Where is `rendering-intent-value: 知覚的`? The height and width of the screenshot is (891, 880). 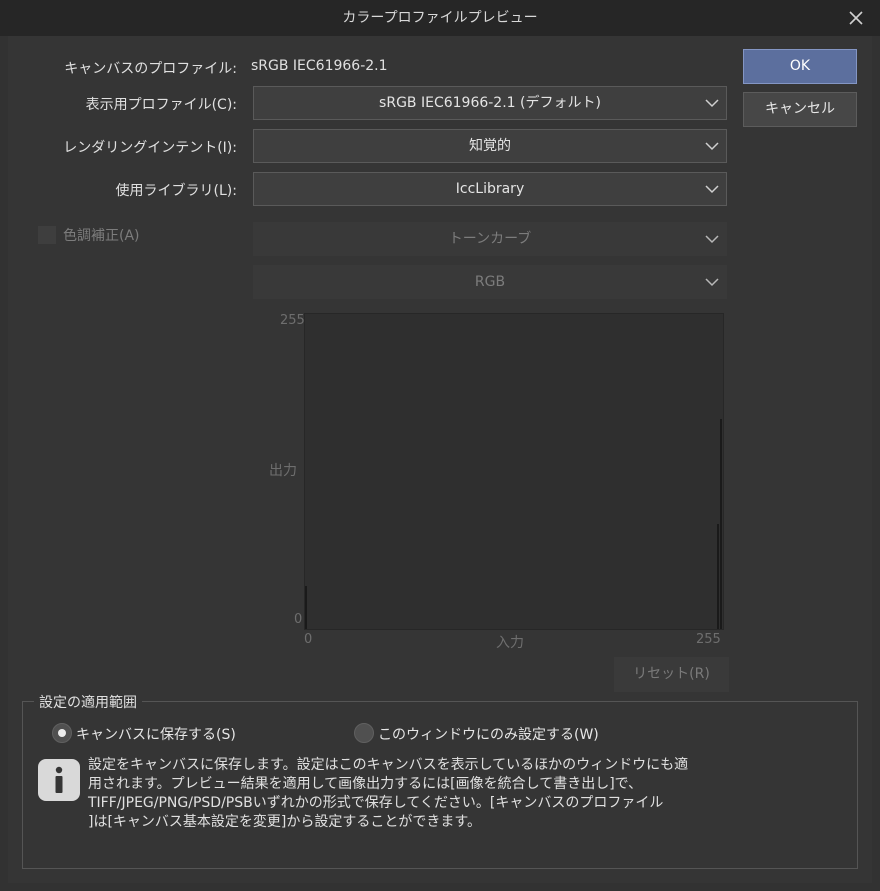 rendering-intent-value: 知覚的 is located at coordinates (490, 146).